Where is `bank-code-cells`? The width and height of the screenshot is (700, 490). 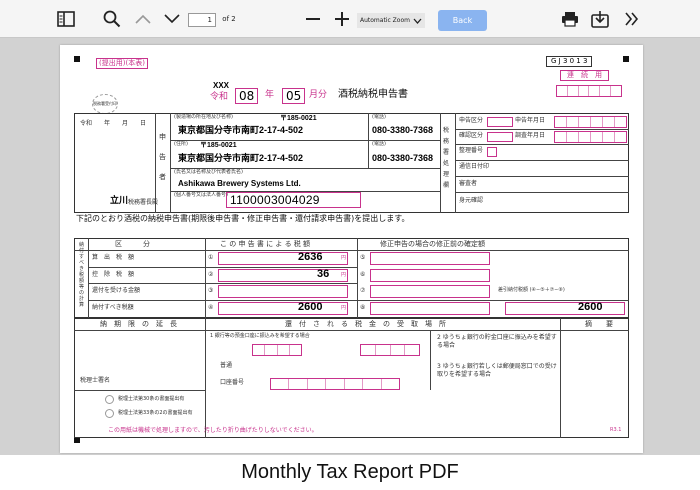 bank-code-cells is located at coordinates (277, 350).